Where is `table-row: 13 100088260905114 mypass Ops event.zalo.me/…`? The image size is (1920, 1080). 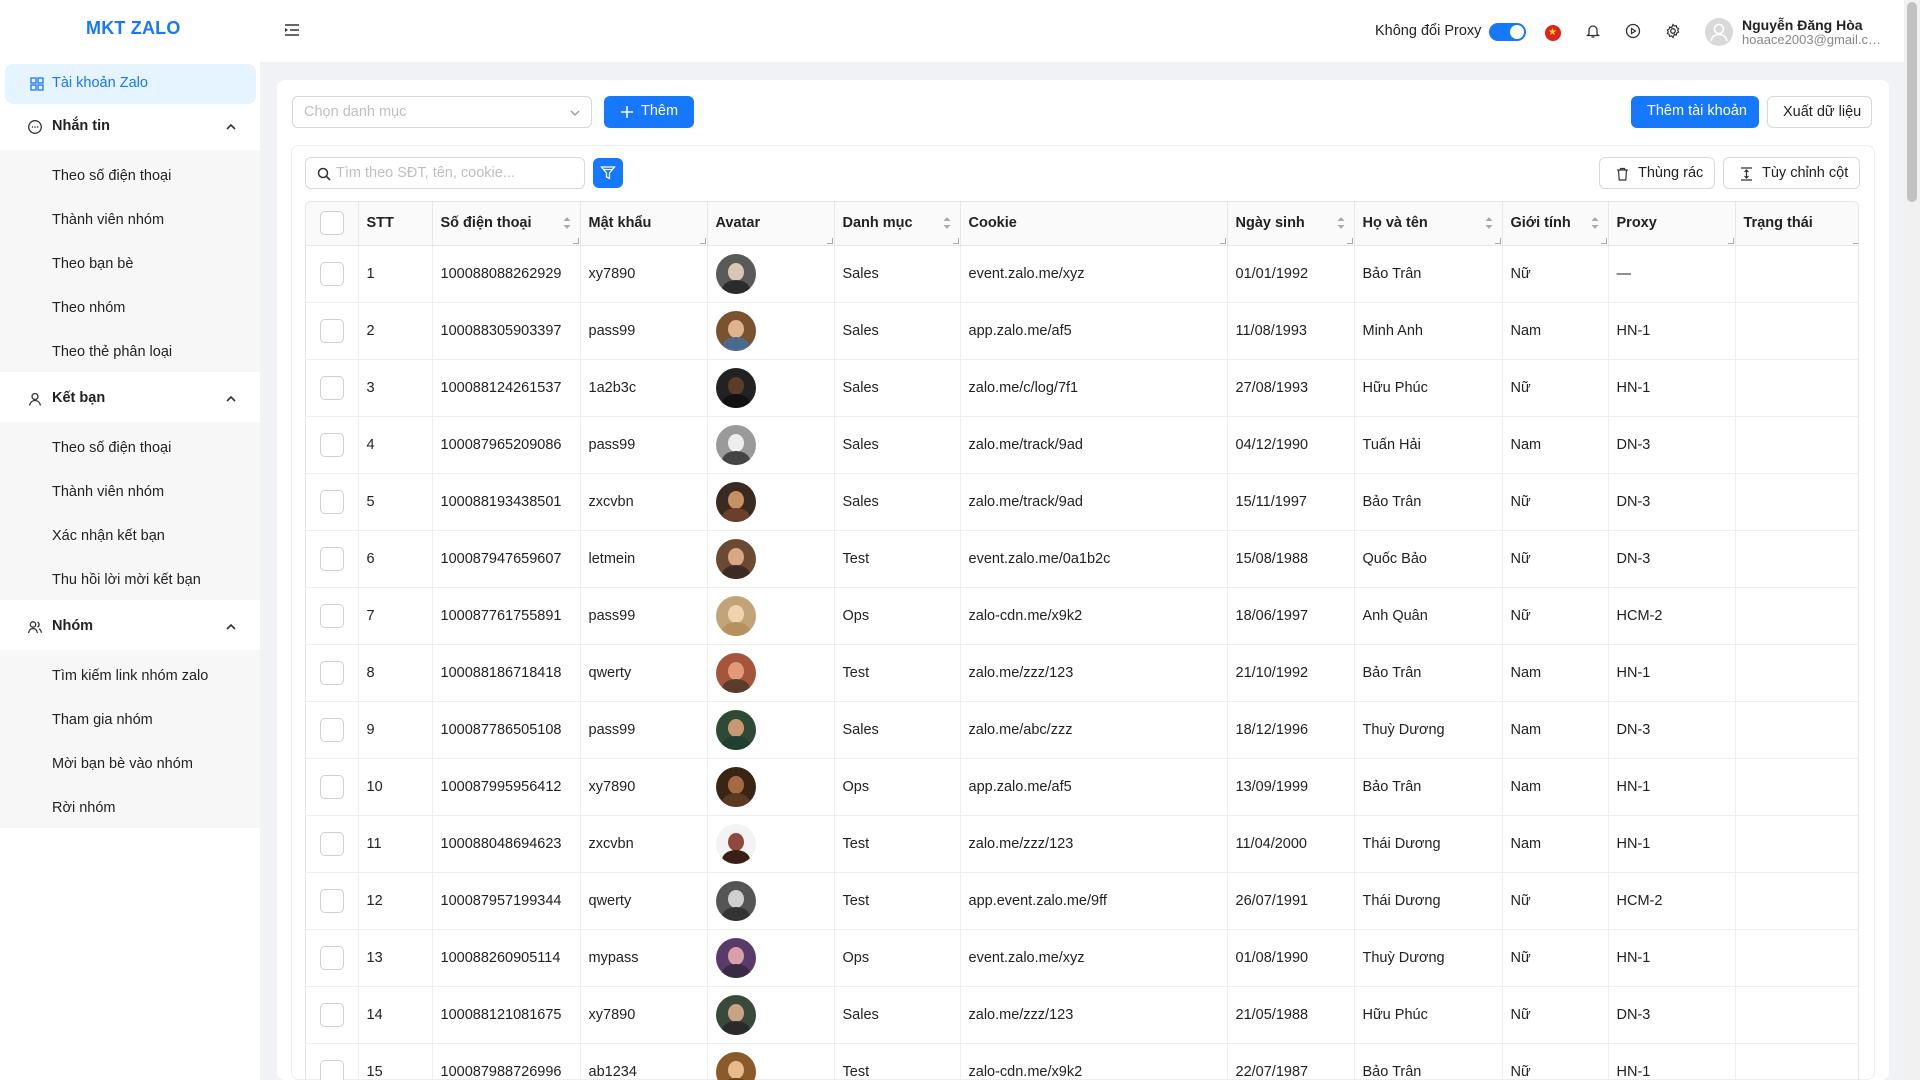 table-row: 13 100088260905114 mypass Ops event.zalo.me/… is located at coordinates (1082, 958).